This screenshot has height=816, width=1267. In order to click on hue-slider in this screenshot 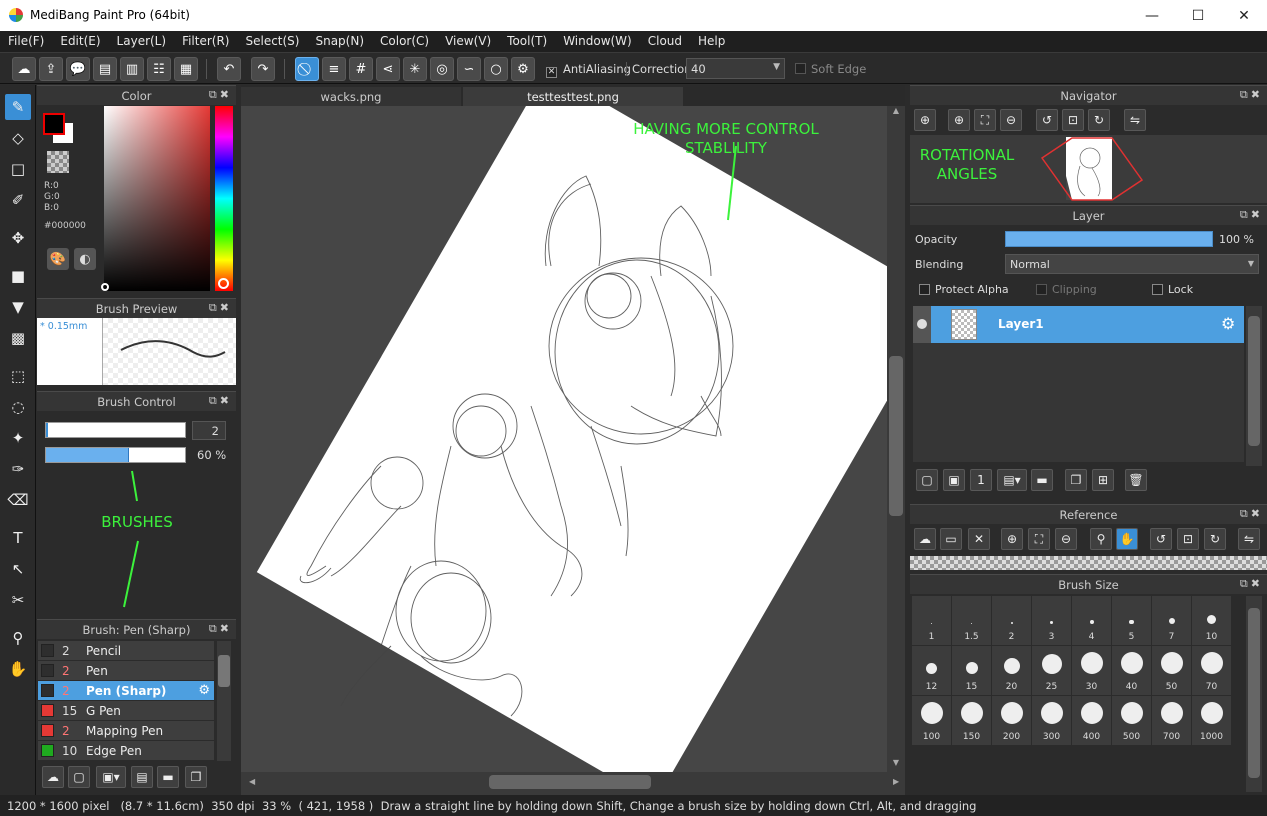, I will do `click(224, 198)`.